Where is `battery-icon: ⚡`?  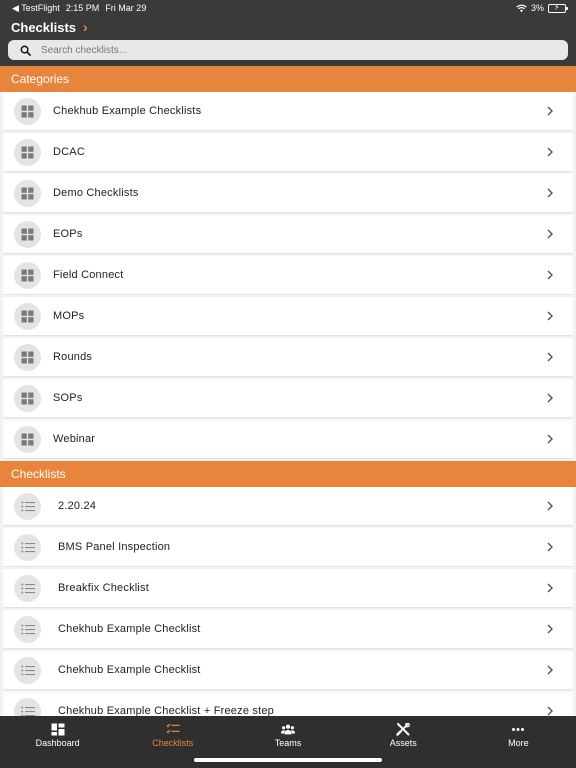 battery-icon: ⚡ is located at coordinates (558, 8).